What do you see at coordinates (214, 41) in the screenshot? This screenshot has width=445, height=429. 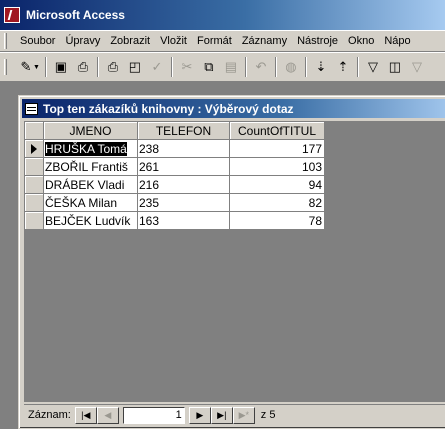 I see `menu-format: Formát` at bounding box center [214, 41].